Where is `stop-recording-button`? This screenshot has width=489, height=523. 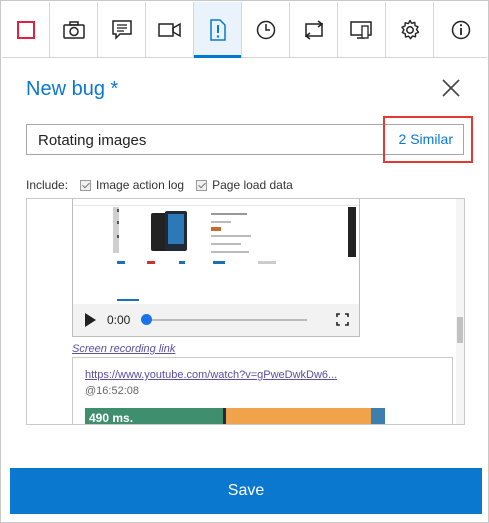
stop-recording-button is located at coordinates (26, 29).